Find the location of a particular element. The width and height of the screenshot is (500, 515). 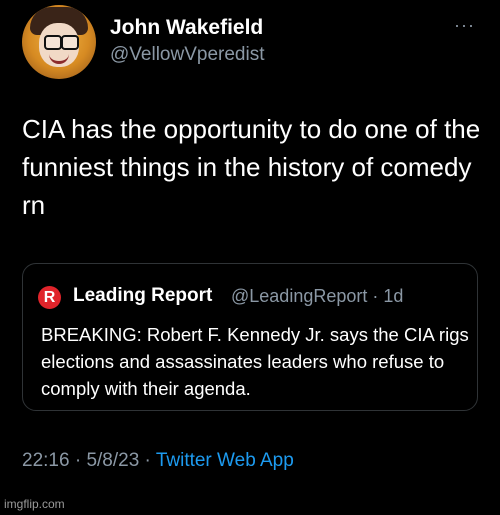

tweet-date: 5/8/23 is located at coordinates (112, 460).